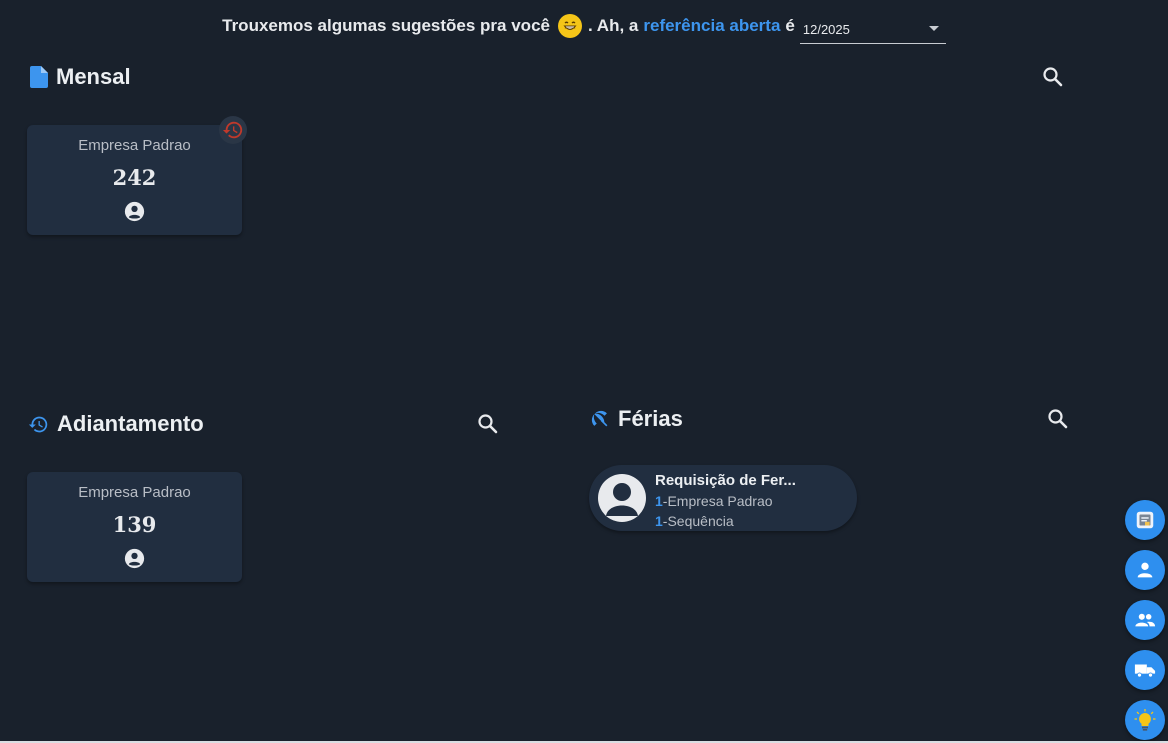 The image size is (1168, 743). I want to click on reference-select: 12/2025, so click(872, 29).